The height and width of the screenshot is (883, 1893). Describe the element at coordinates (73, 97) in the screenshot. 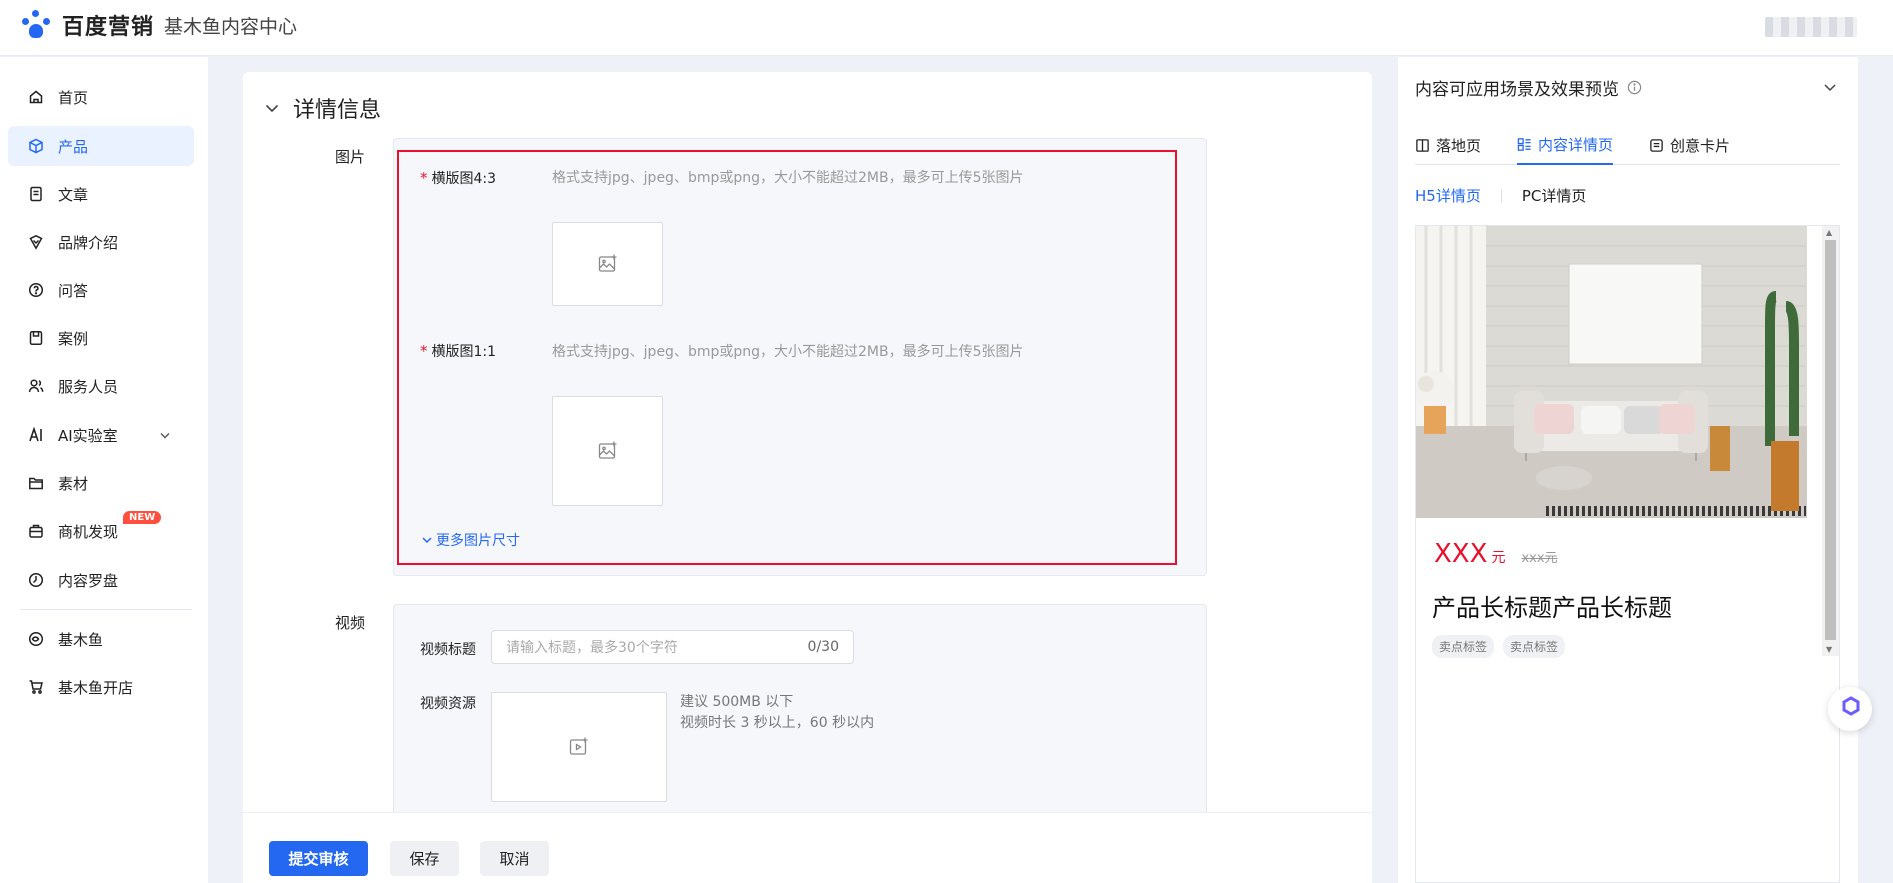

I see `sidebar-item-label: 首页` at that location.